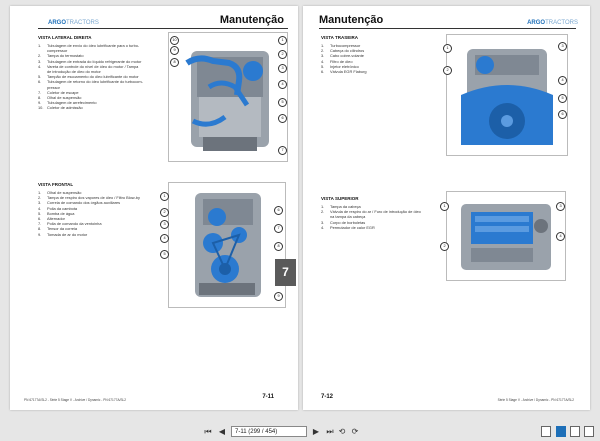 This screenshot has height=441, width=600. Describe the element at coordinates (65, 37) in the screenshot. I see `section-title: VISTA LATERAL DIREITA` at that location.